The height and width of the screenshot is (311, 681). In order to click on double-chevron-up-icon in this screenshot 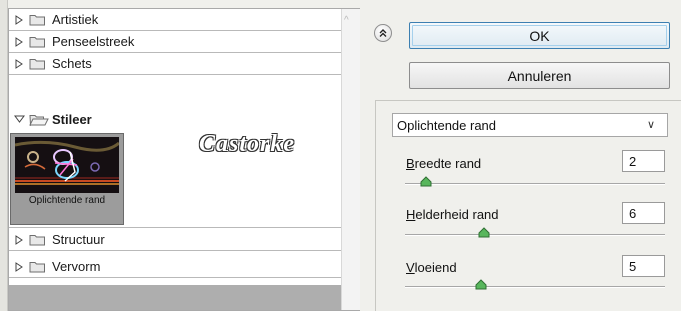, I will do `click(383, 33)`.